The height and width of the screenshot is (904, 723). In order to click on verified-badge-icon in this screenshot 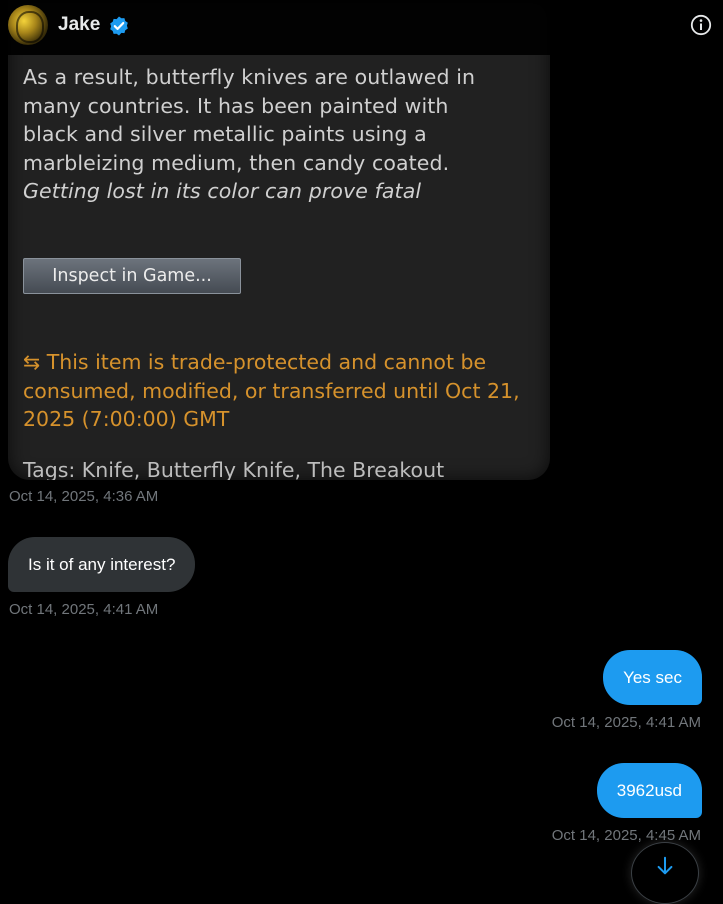, I will do `click(119, 26)`.